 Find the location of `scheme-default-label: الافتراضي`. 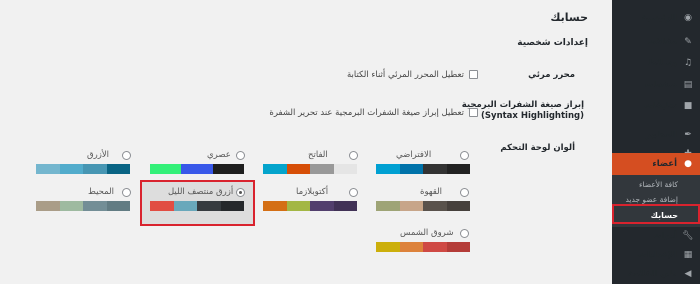

scheme-default-label: الافتراضي is located at coordinates (413, 155).